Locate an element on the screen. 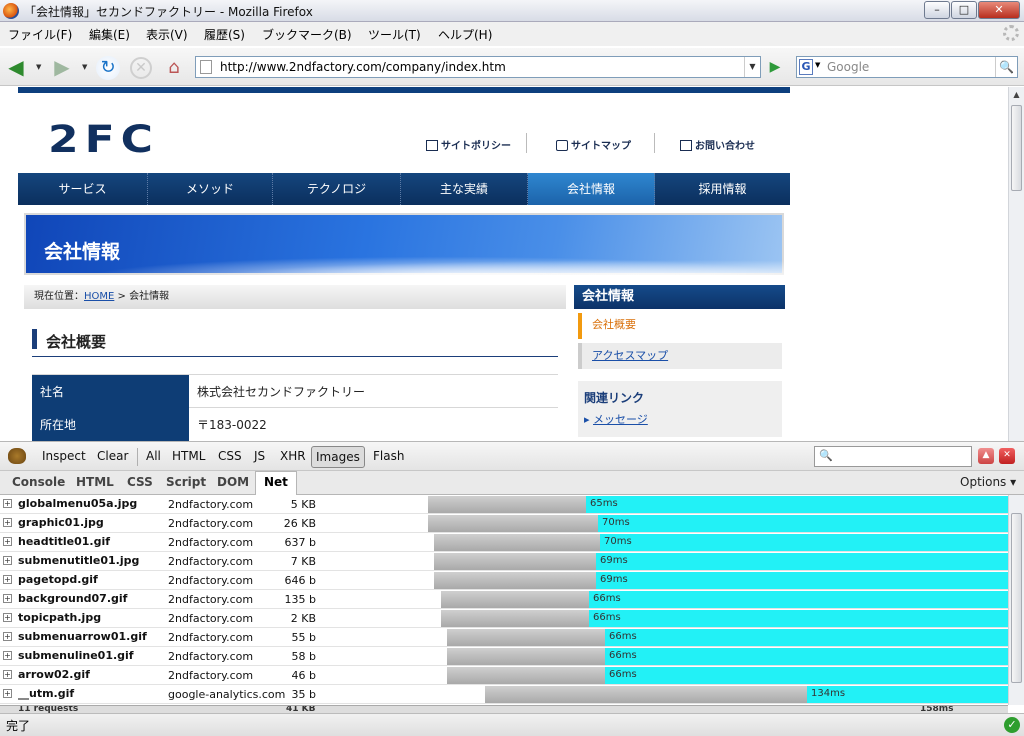 The height and width of the screenshot is (736, 1024). back-arrow-icon: ◀ is located at coordinates (16, 68).